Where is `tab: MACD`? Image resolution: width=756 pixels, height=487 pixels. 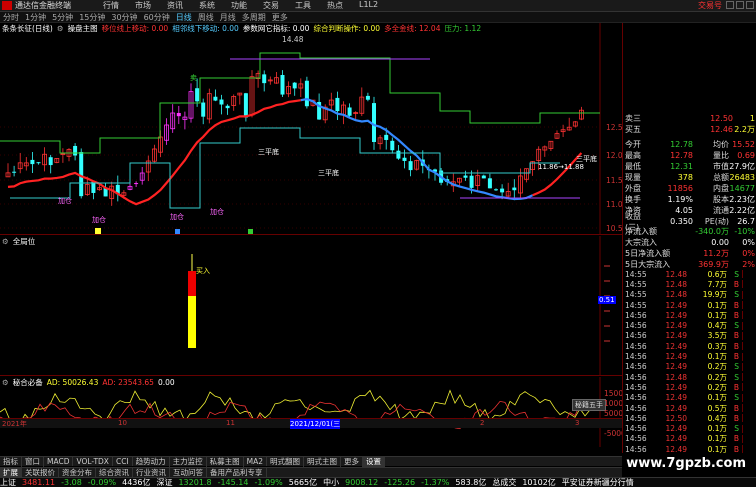
tab: MACD is located at coordinates (59, 461).